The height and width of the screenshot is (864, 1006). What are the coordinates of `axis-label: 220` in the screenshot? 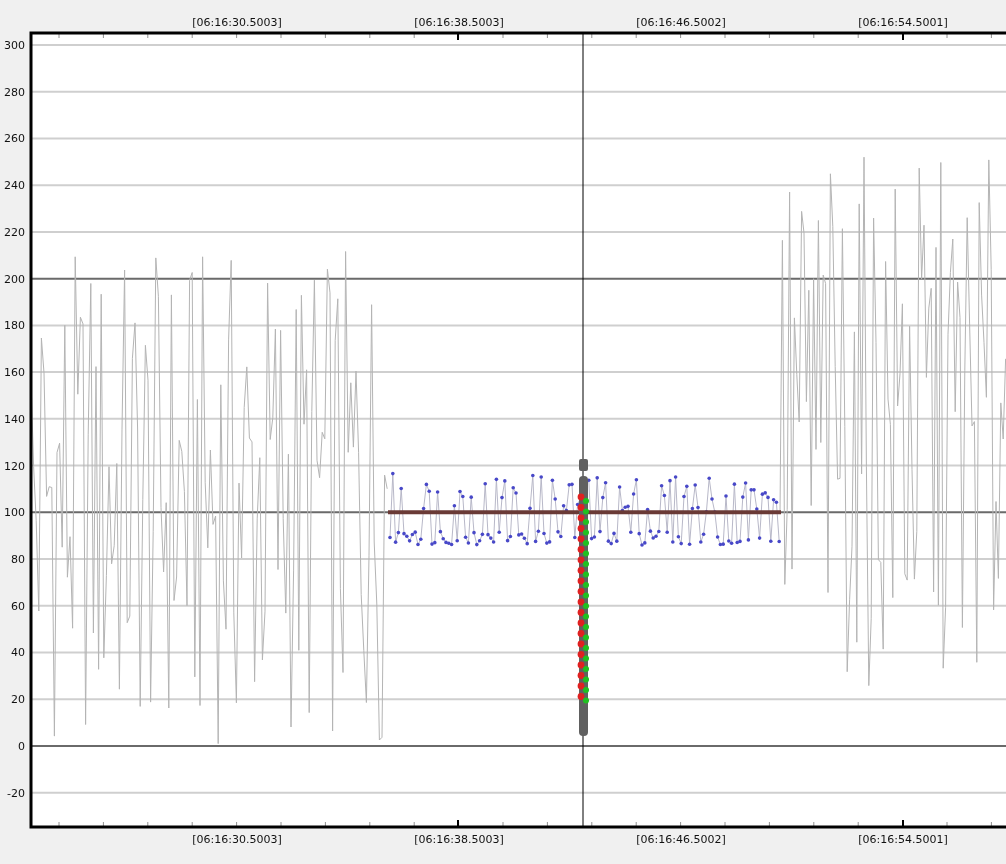 It's located at (14, 232).